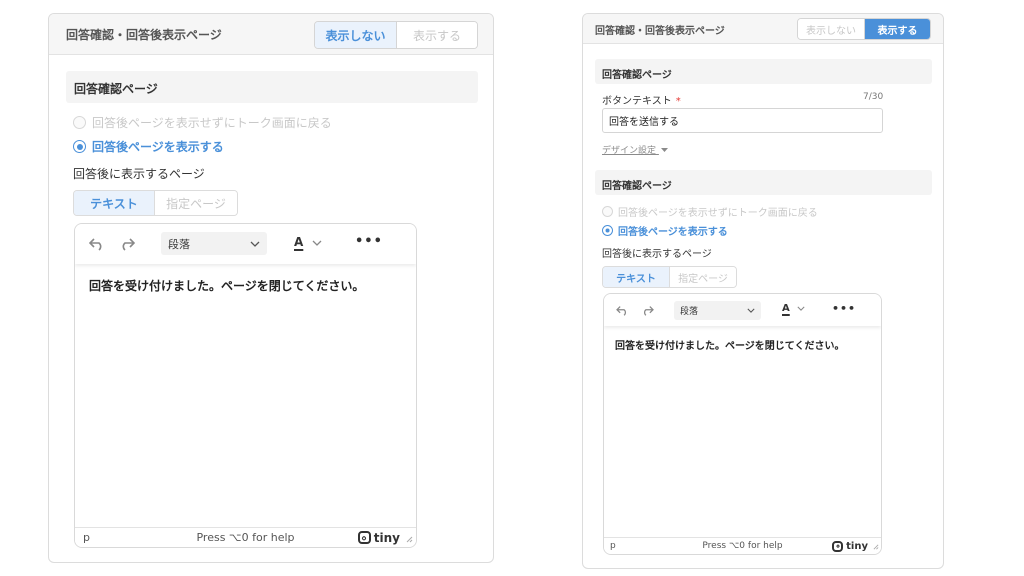 This screenshot has width=1024, height=576. What do you see at coordinates (629, 151) in the screenshot?
I see `design-settings-text: デザイン設定` at bounding box center [629, 151].